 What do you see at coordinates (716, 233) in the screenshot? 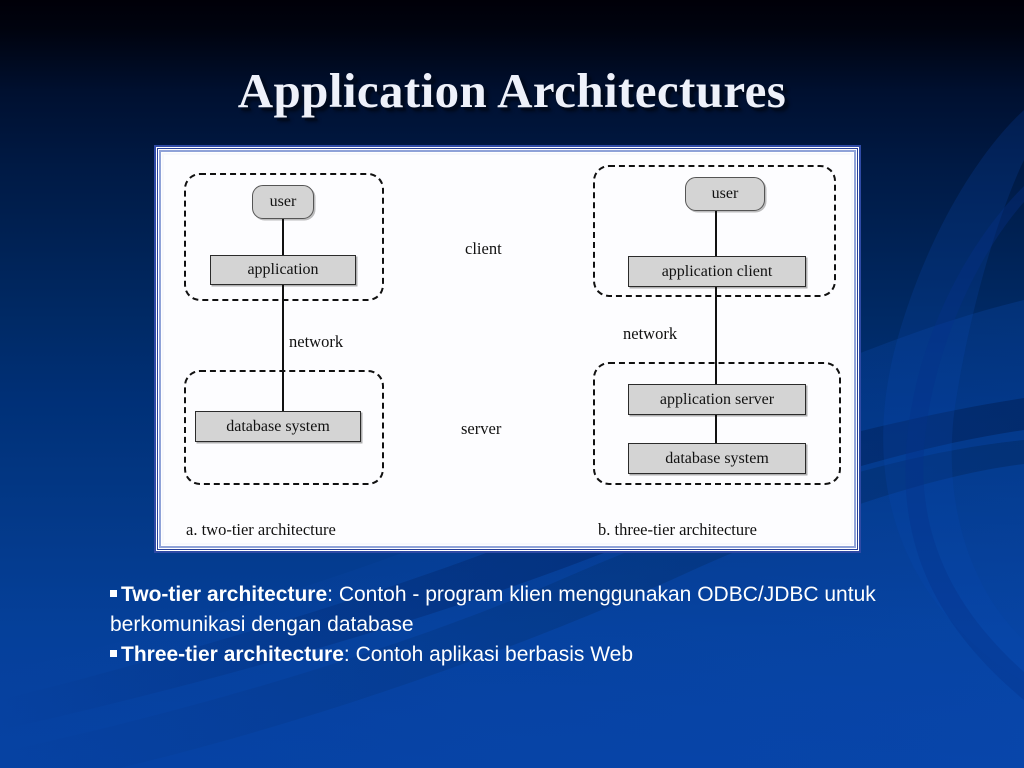
I see `right-user-application-client-connector` at bounding box center [716, 233].